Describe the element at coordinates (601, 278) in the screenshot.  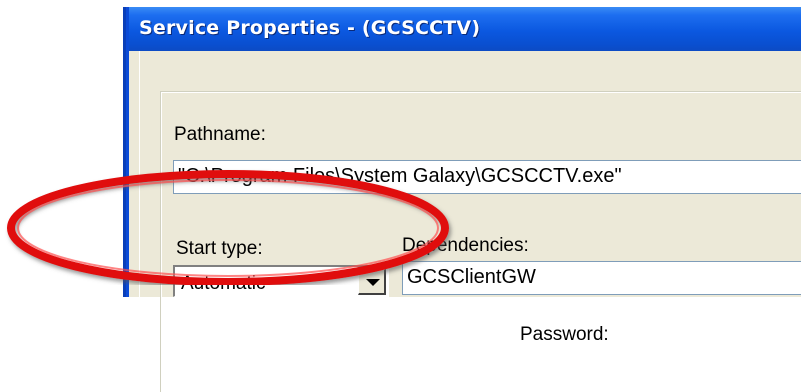
I see `dependencies-field: GCSClientGW` at that location.